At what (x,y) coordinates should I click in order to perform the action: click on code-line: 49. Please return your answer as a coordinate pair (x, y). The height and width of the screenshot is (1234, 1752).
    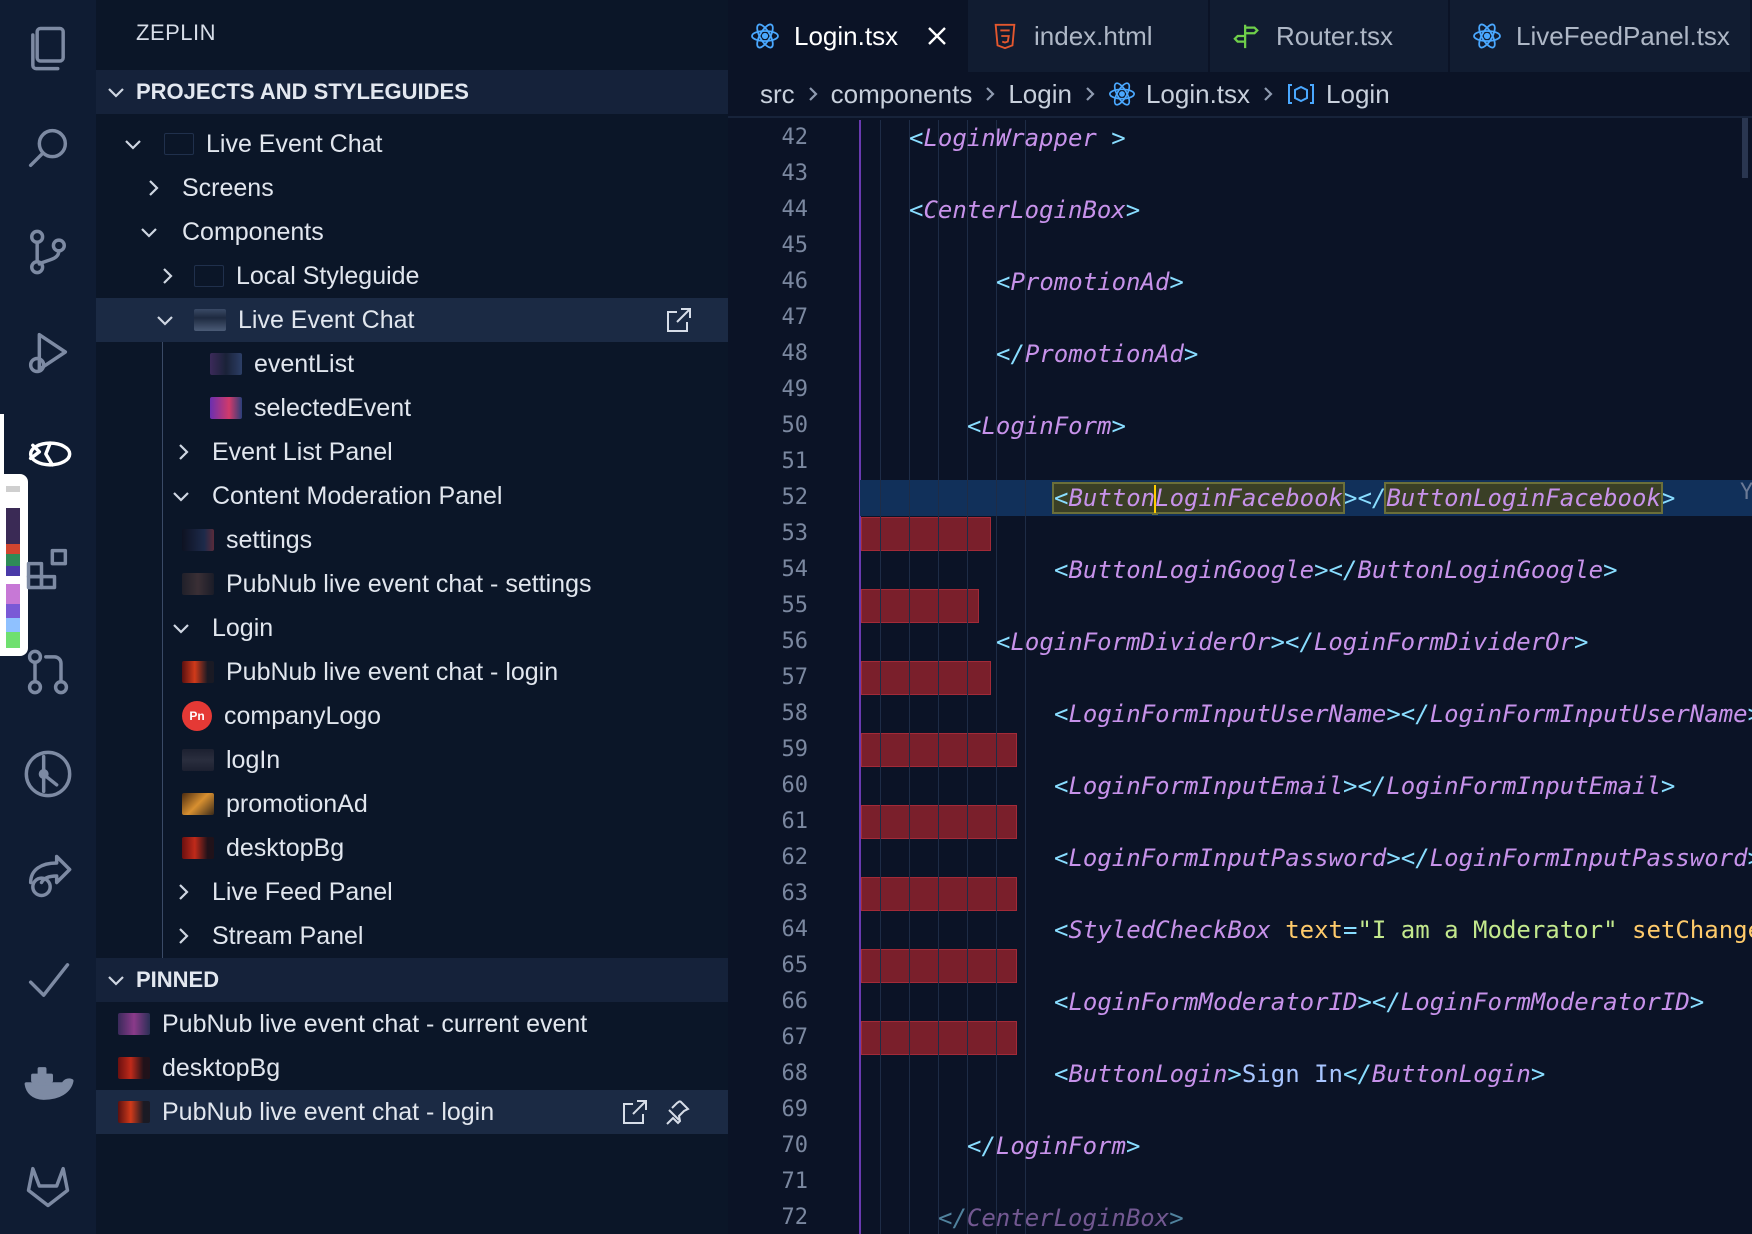
    Looking at the image, I should click on (1240, 390).